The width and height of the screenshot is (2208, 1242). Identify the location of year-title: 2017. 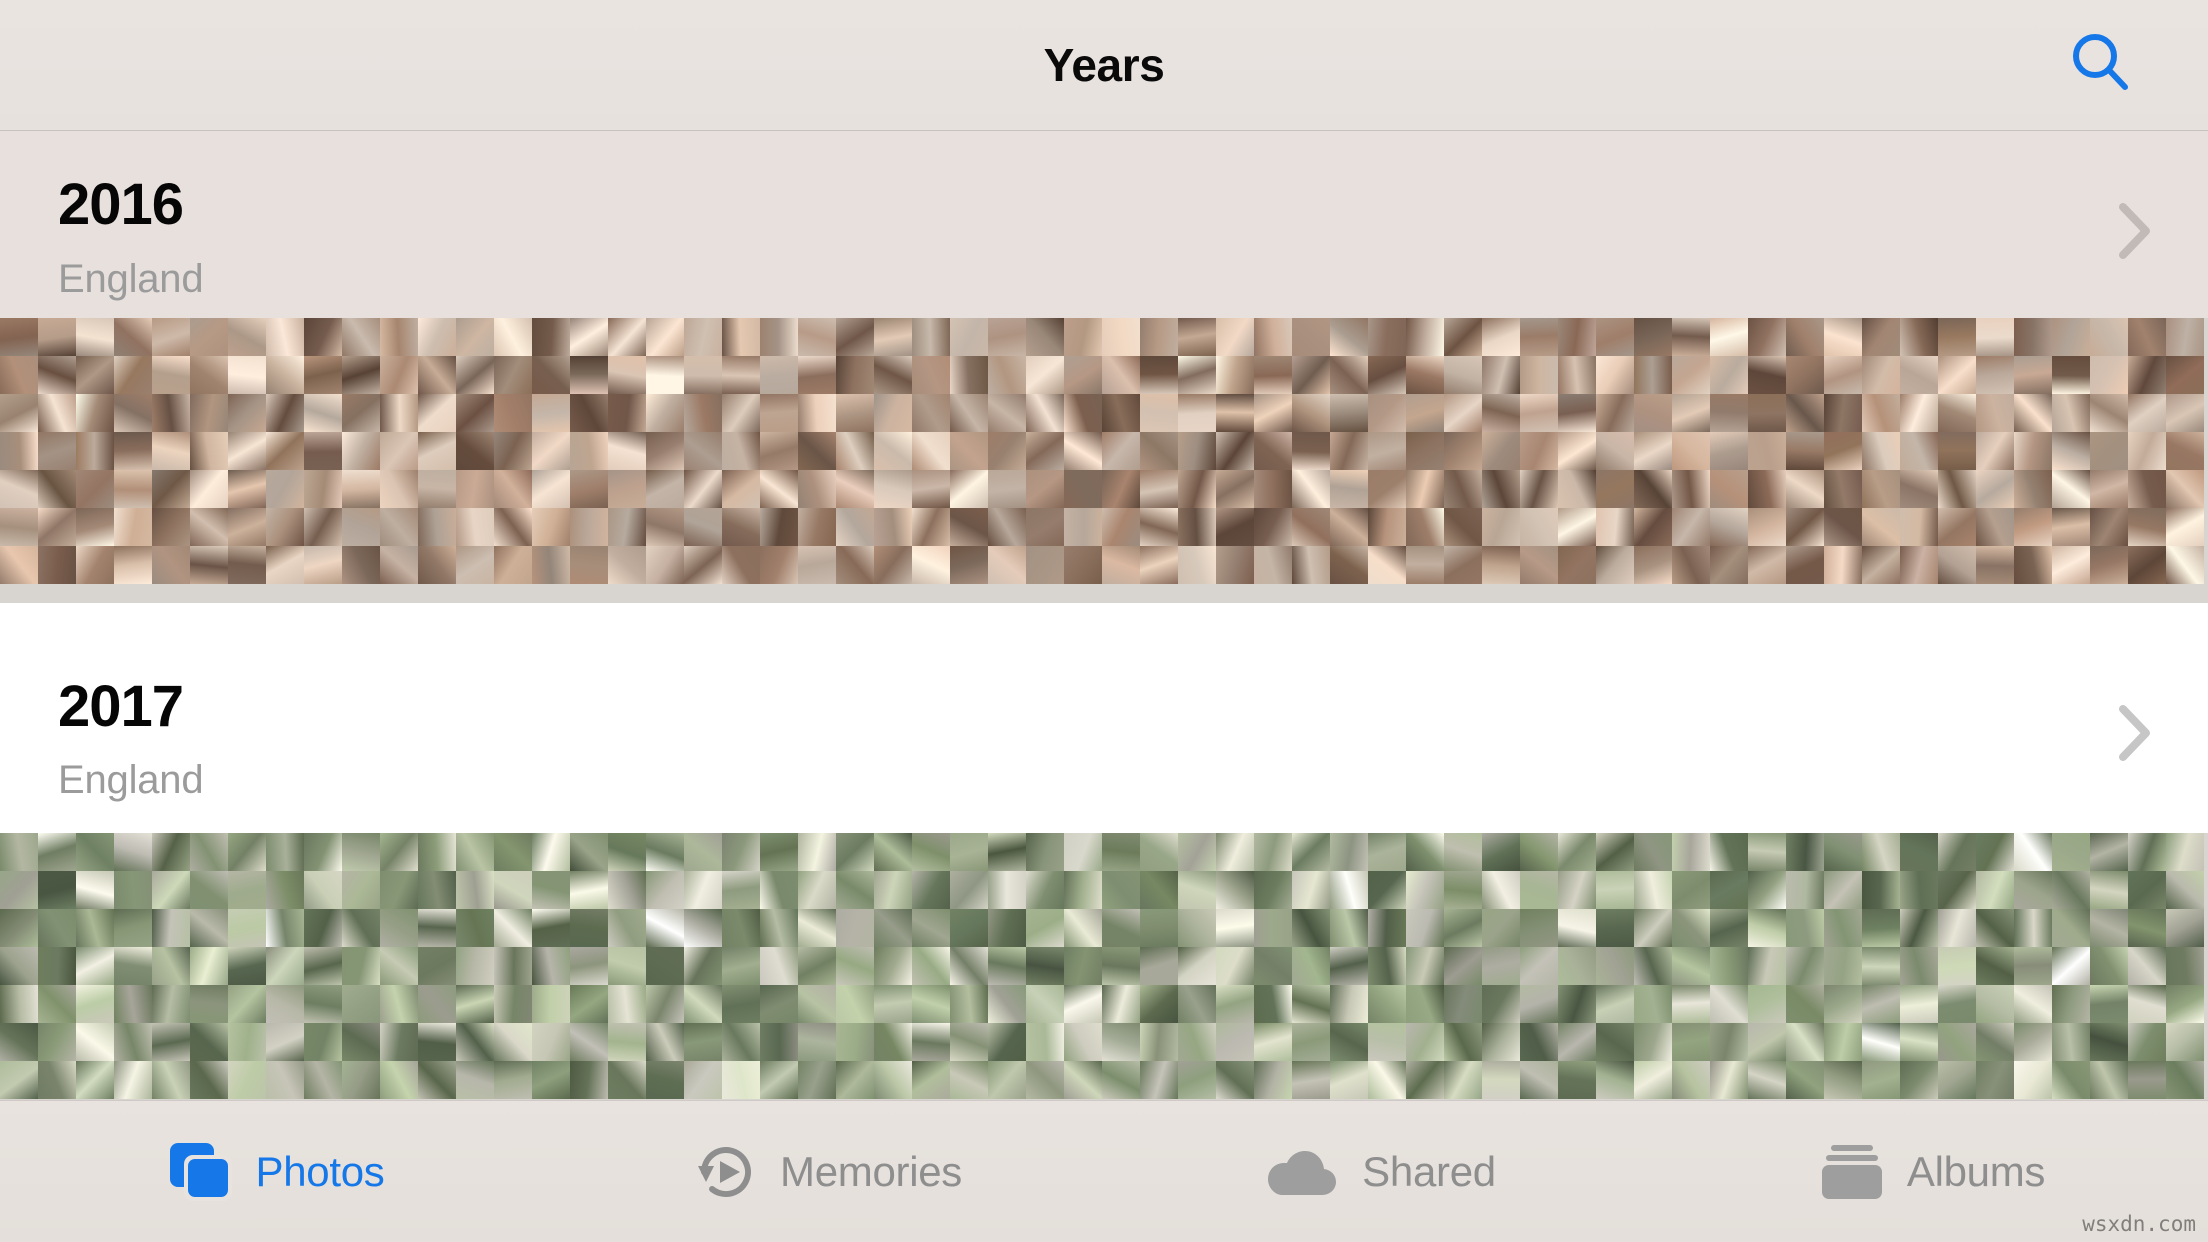
(121, 706).